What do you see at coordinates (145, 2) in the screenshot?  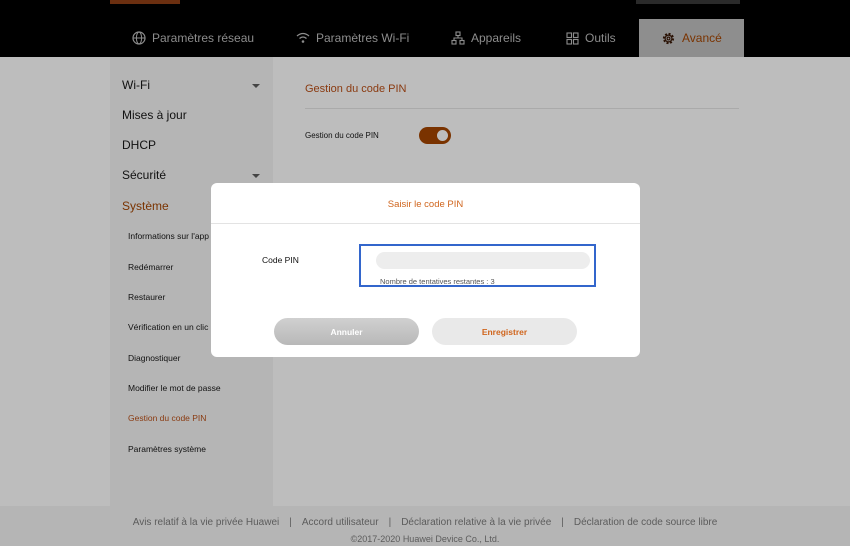 I see `brand-logo` at bounding box center [145, 2].